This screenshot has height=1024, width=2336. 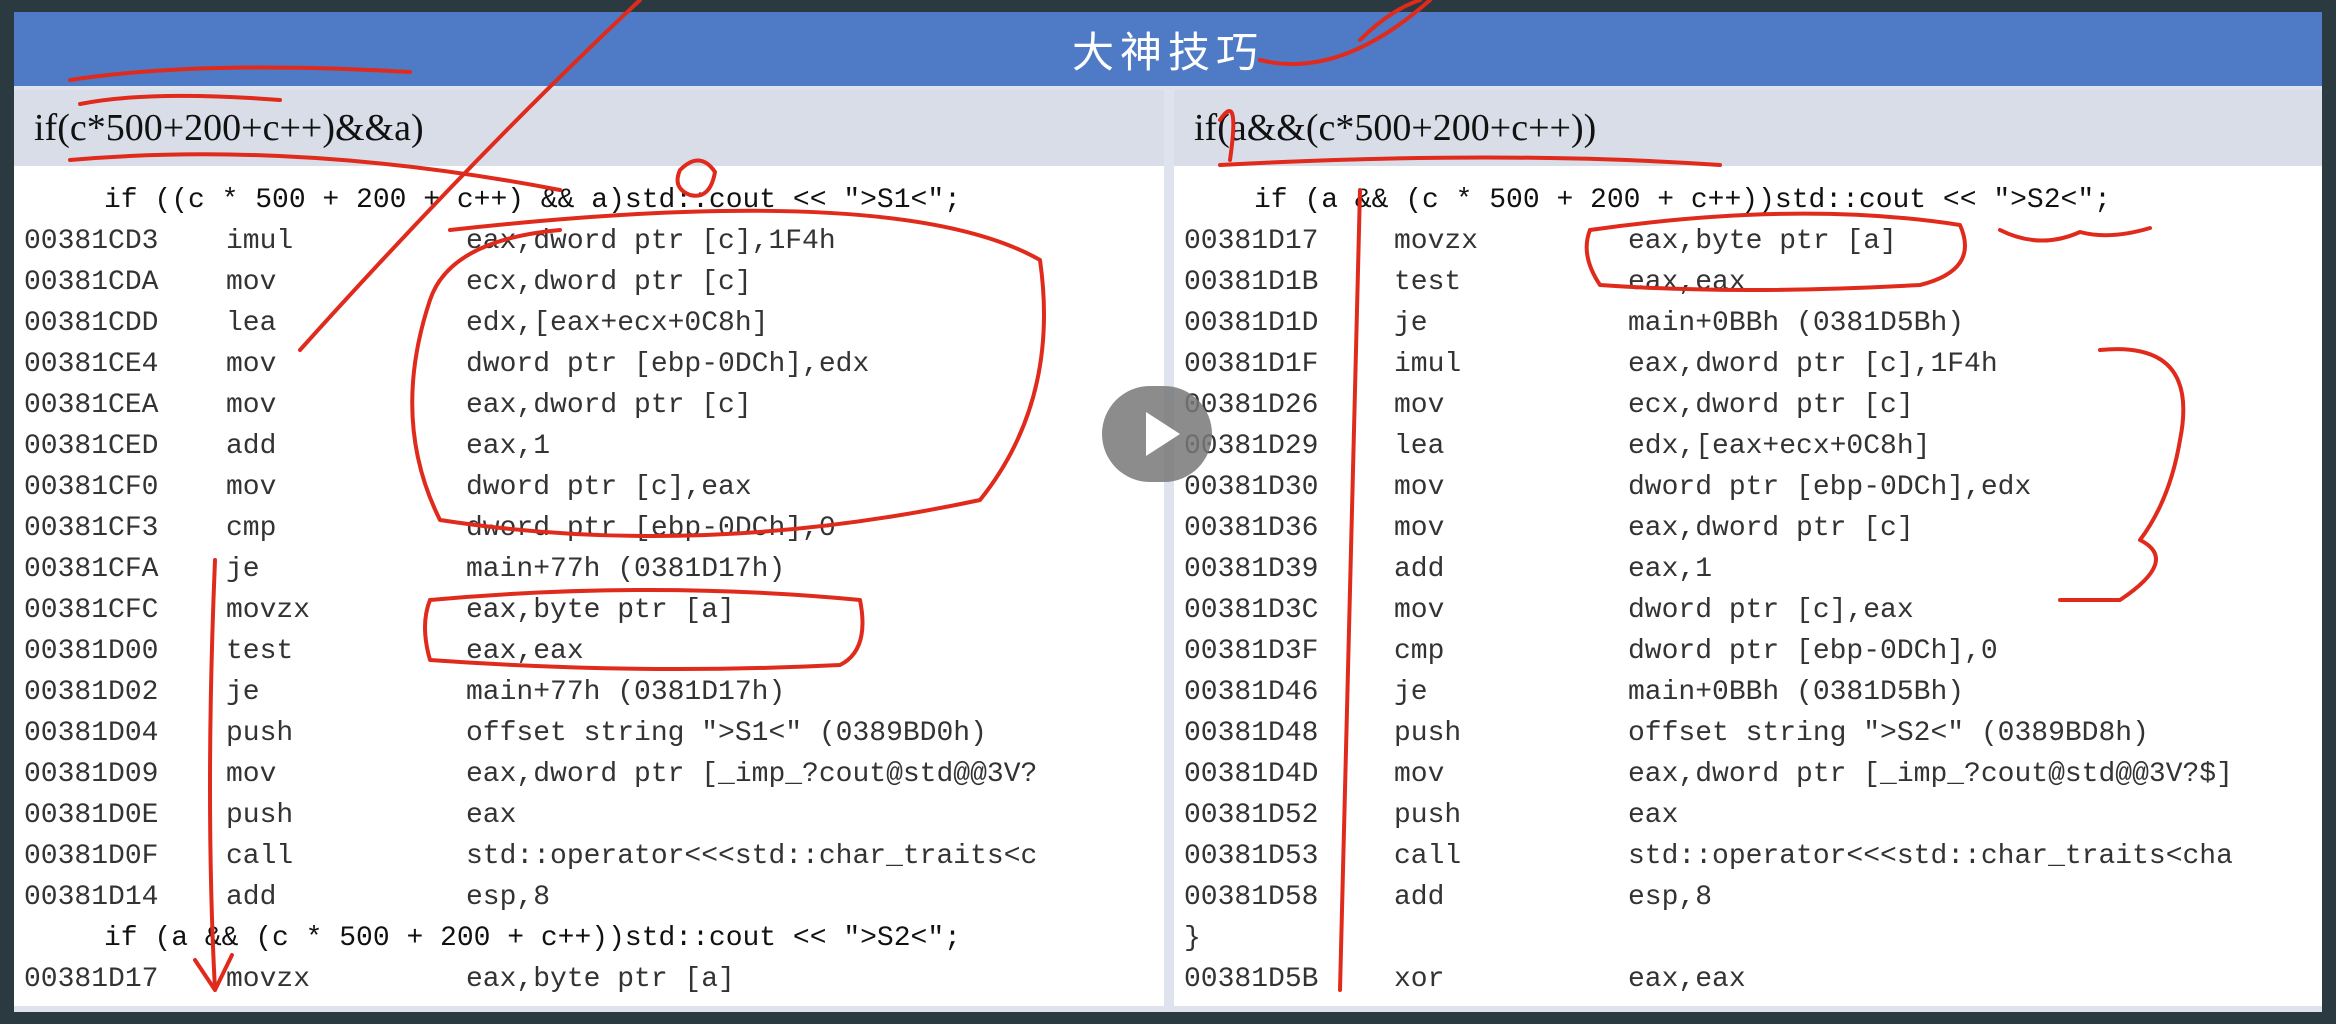 What do you see at coordinates (1192, 938) in the screenshot?
I see `closing-brace: }` at bounding box center [1192, 938].